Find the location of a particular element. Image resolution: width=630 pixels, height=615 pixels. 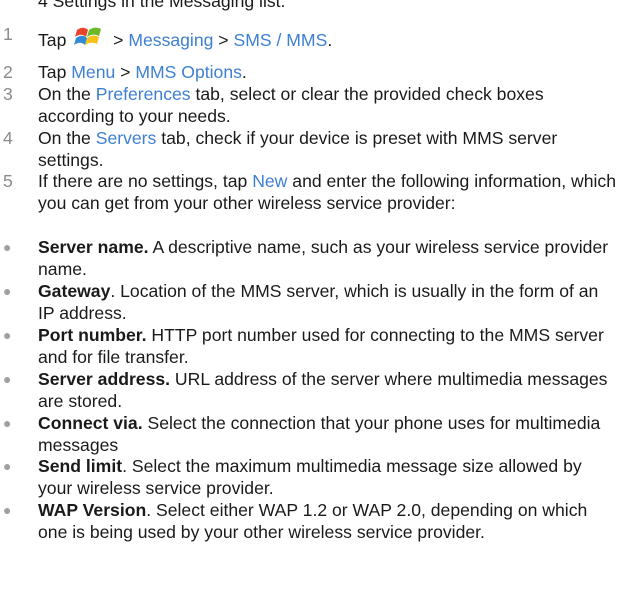

step-number: 4 is located at coordinates (8, 138).